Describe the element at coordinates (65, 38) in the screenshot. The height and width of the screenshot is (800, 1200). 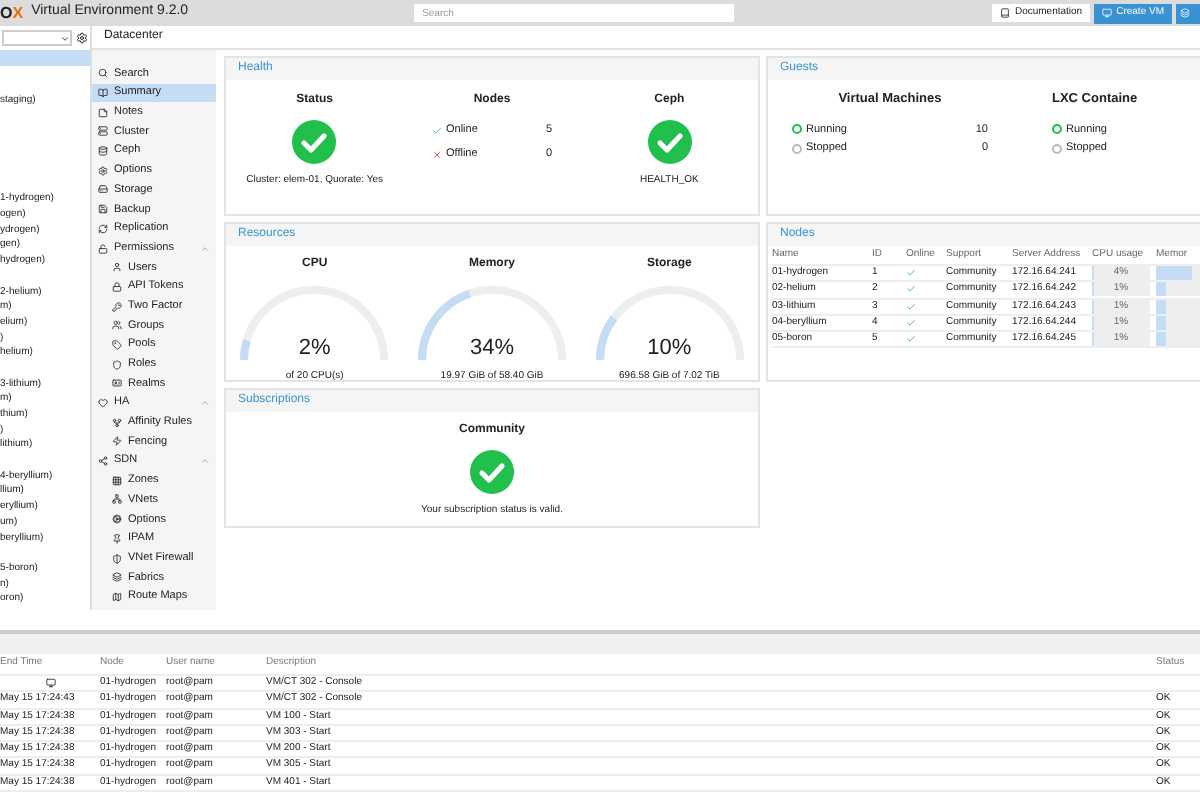
I see `chevron-down-icon` at that location.